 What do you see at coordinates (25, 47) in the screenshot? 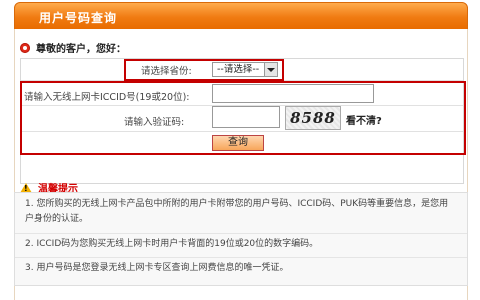
I see `info-dot-icon` at bounding box center [25, 47].